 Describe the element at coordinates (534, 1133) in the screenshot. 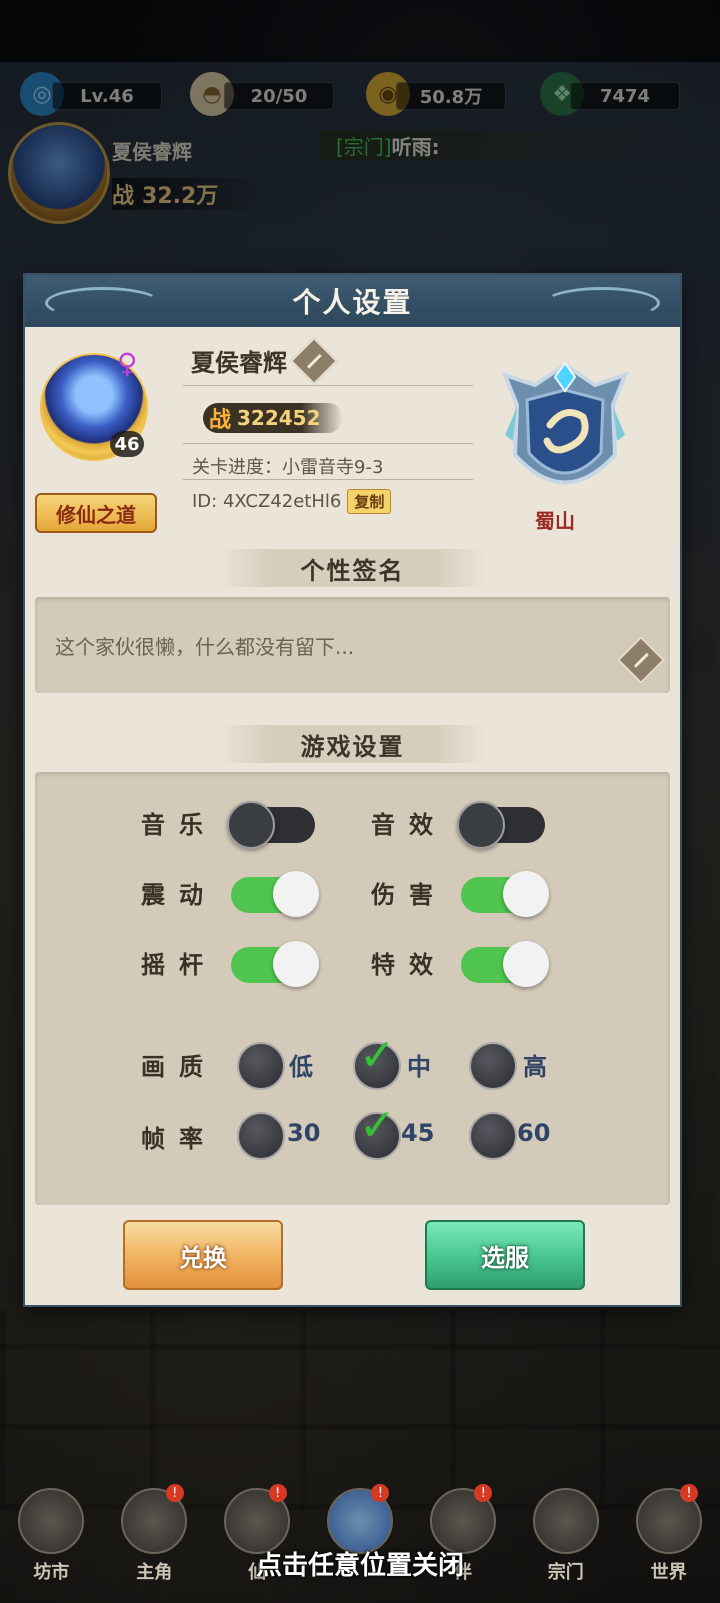

I see `framerate-60-label: 60` at that location.